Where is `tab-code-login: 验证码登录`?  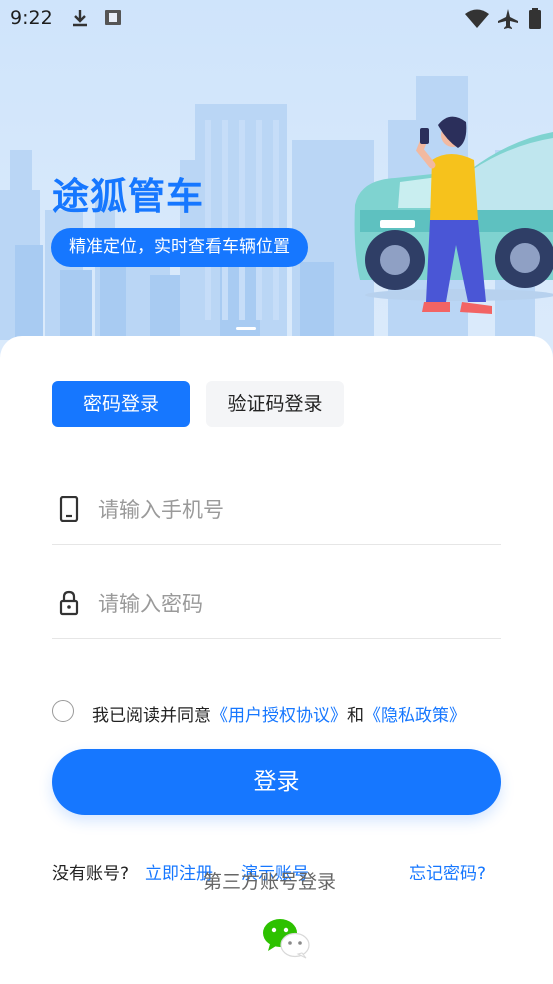
tab-code-login: 验证码登录 is located at coordinates (275, 404).